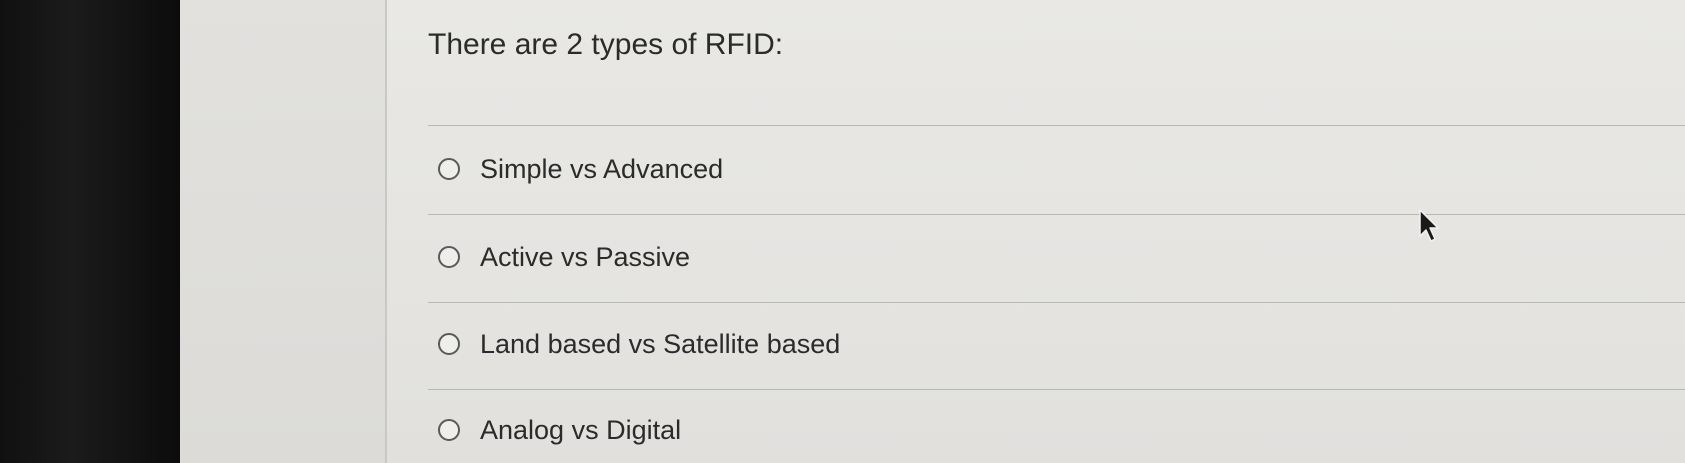  Describe the element at coordinates (585, 256) in the screenshot. I see `option-label: Active vs Passive` at that location.